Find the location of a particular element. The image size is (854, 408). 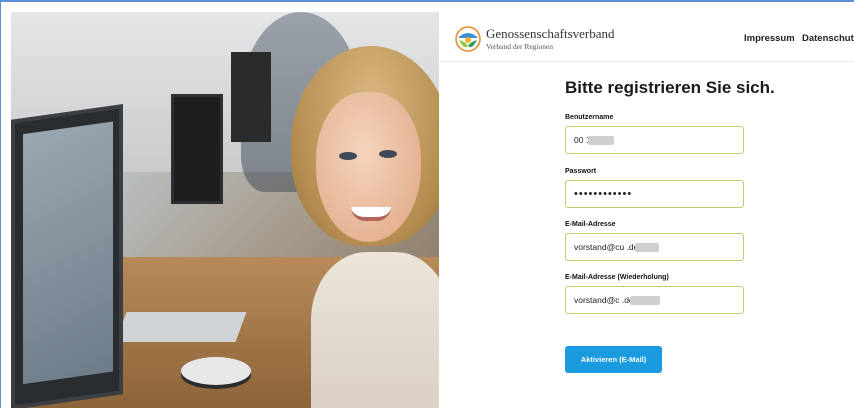

email-input: vorstand@cu .de is located at coordinates (654, 247).